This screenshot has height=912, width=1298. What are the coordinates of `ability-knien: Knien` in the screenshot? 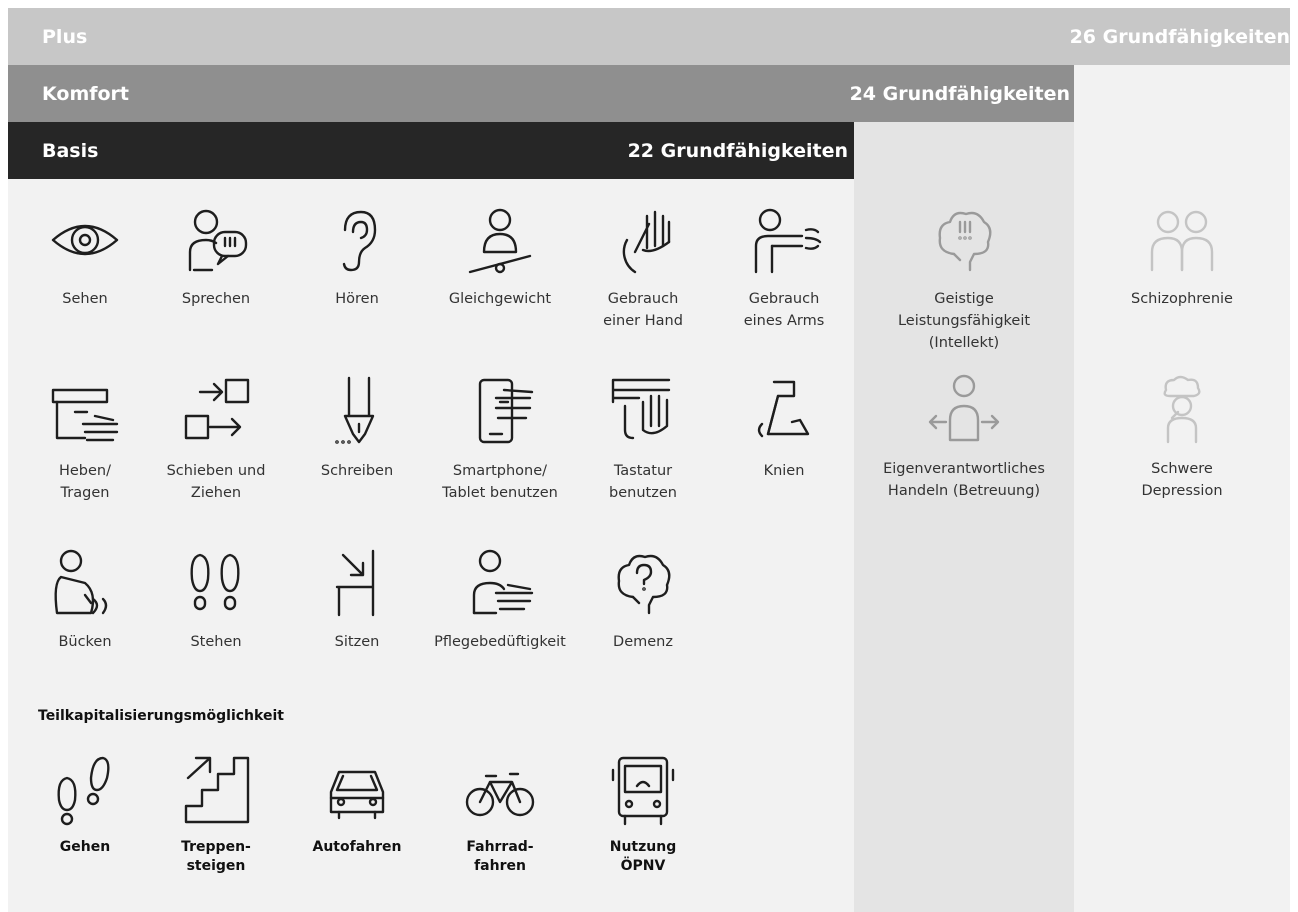 It's located at (784, 427).